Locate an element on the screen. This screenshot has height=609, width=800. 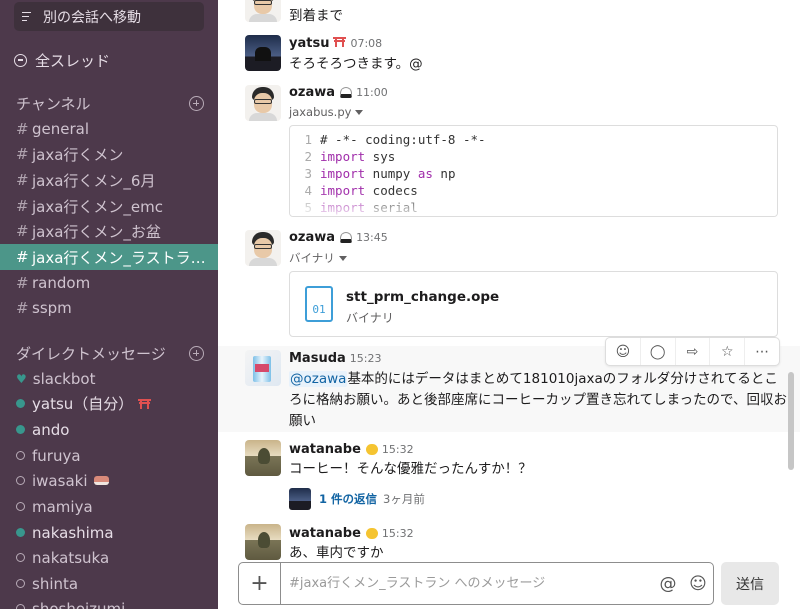
message-author: ozawa 11:00 is located at coordinates (338, 92).